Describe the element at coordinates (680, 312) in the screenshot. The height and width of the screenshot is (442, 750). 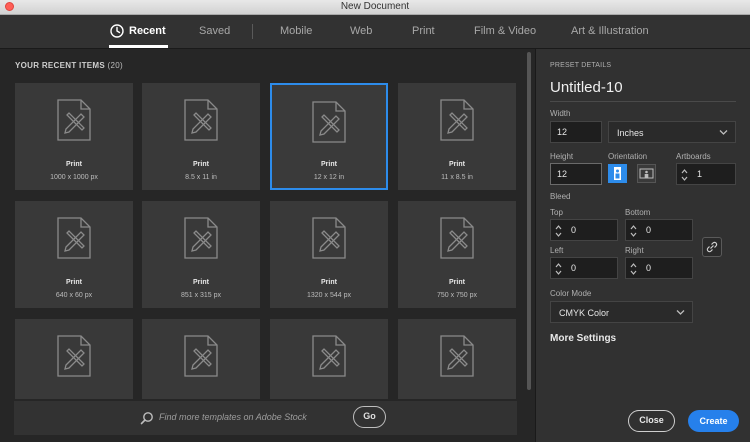
I see `chevron-down-icon` at that location.